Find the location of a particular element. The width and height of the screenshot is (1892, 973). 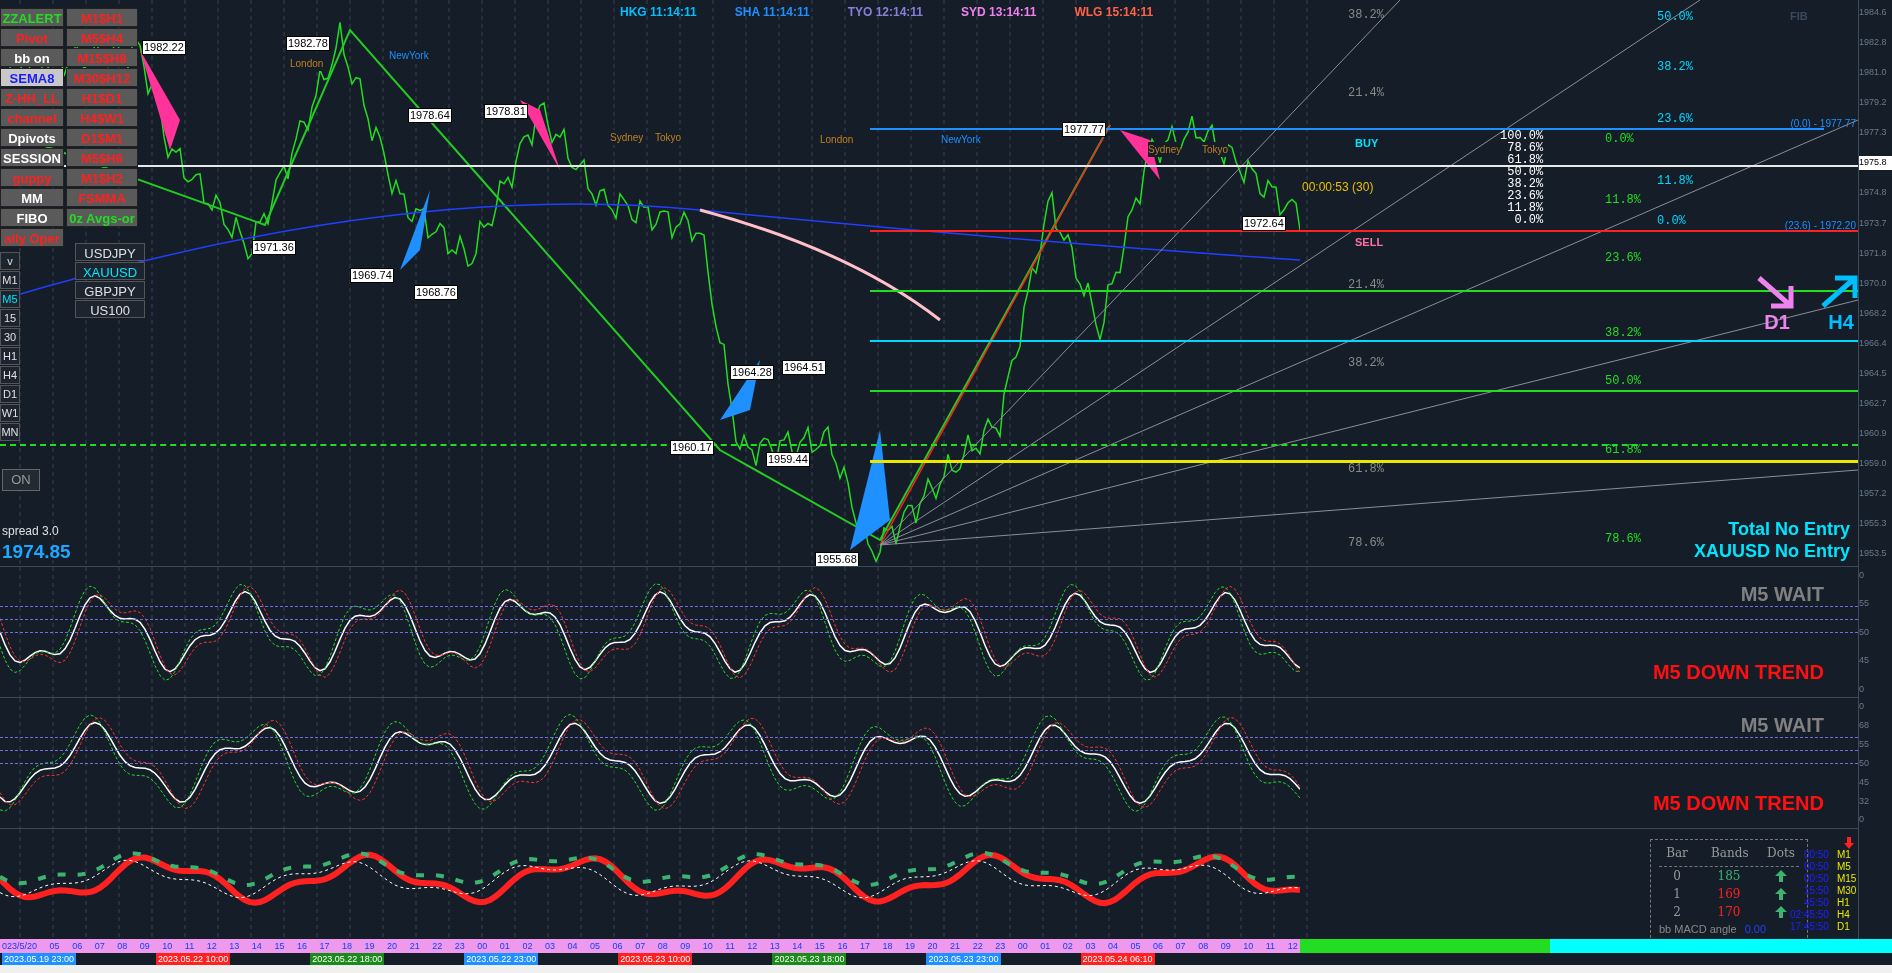

timer-timeframe: M30 is located at coordinates (1847, 891).